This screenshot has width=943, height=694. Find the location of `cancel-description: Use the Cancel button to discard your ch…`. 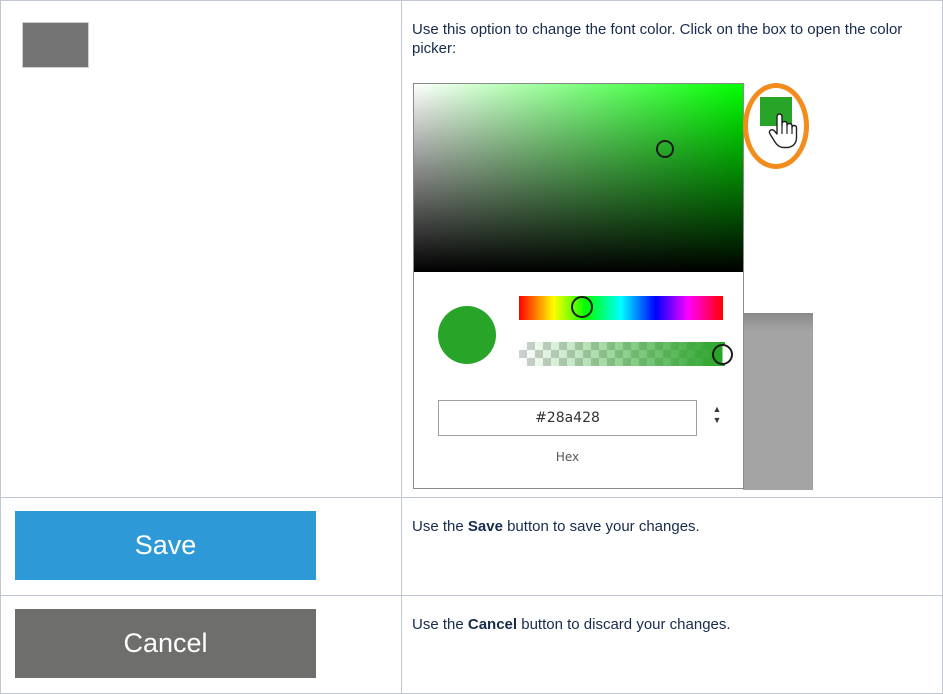

cancel-description: Use the Cancel button to discard your ch… is located at coordinates (672, 615).